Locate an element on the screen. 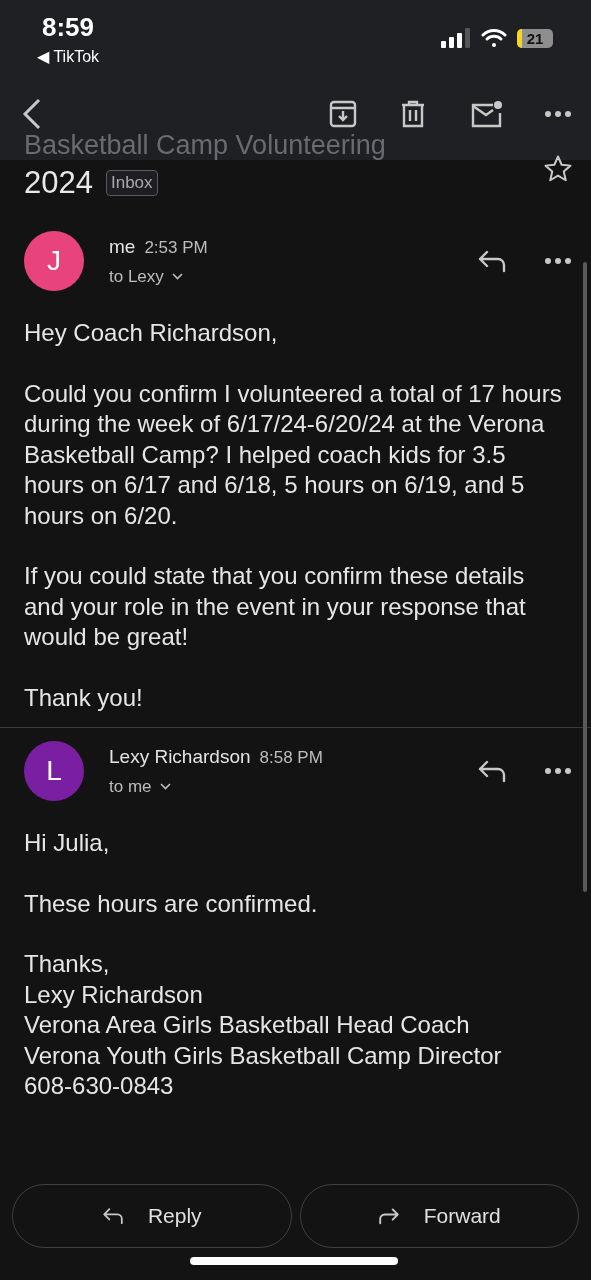 This screenshot has height=1280, width=591. inbox-label: Inbox is located at coordinates (131, 183).